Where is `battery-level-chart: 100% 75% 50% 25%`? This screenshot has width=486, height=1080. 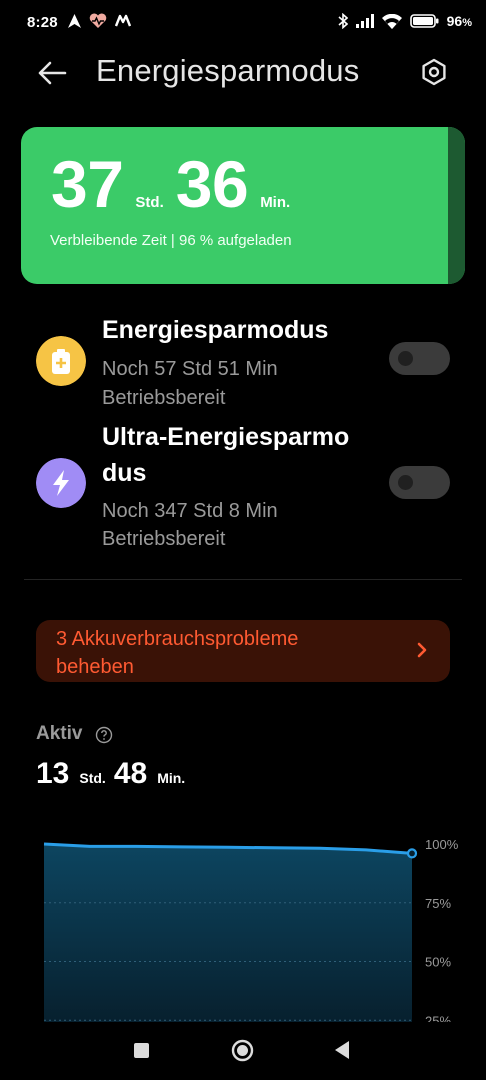 battery-level-chart: 100% 75% 50% 25% is located at coordinates (251, 929).